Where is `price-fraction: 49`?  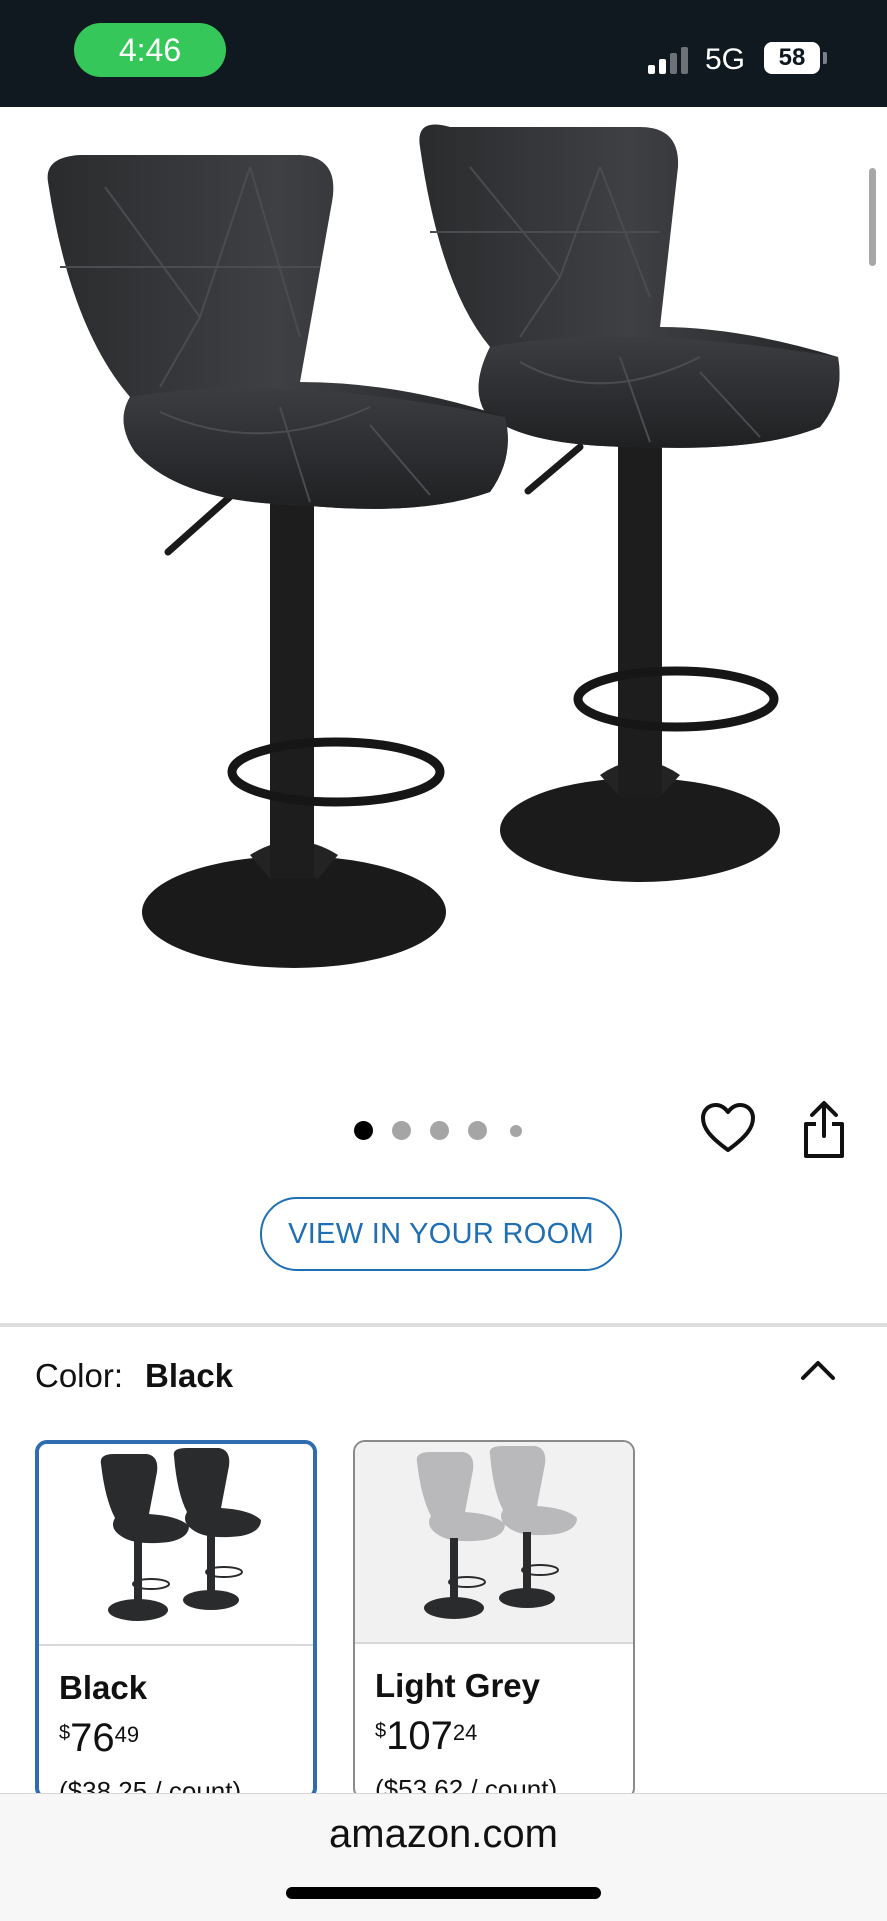 price-fraction: 49 is located at coordinates (127, 1734).